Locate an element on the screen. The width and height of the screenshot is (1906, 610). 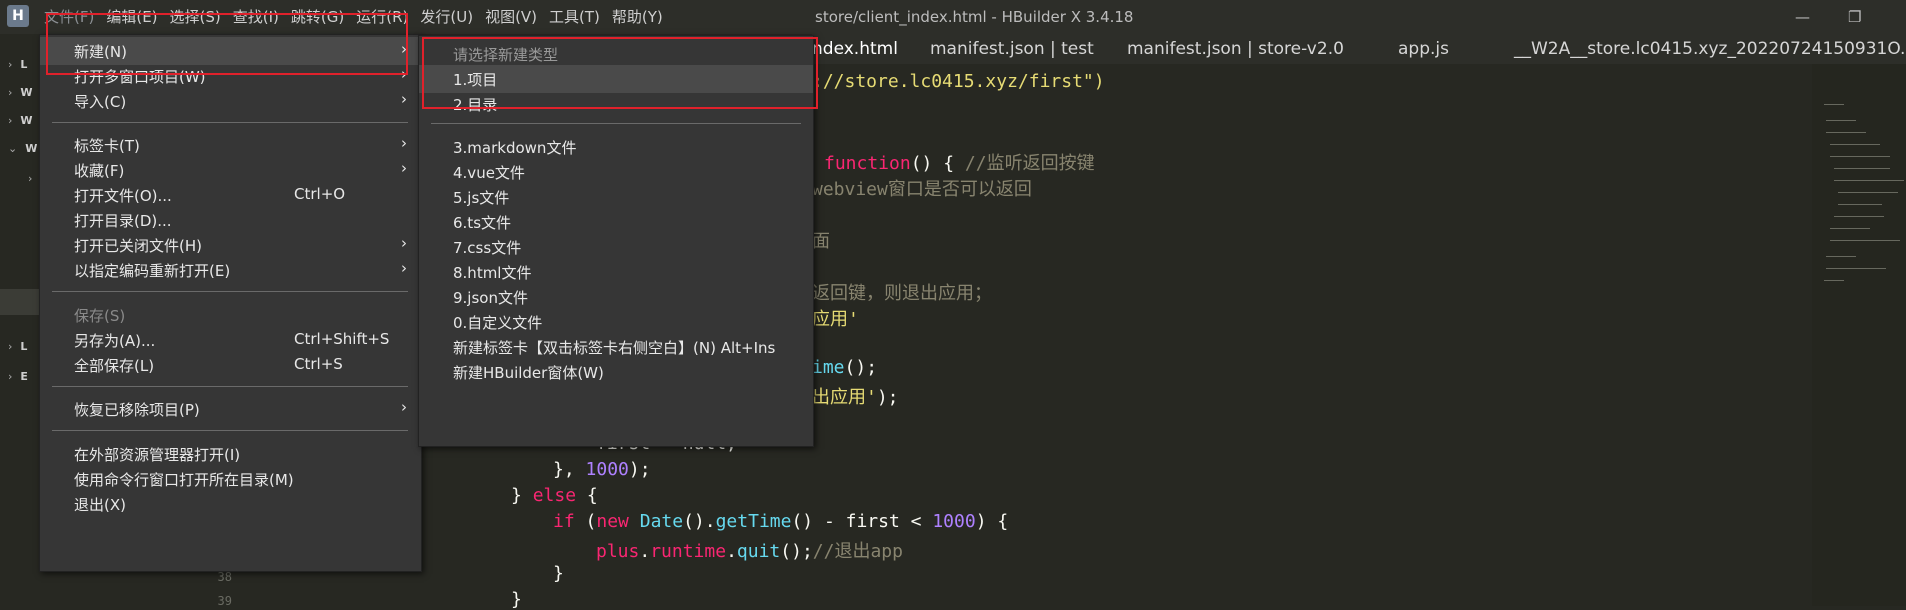
menu-item-new-directory: 2.目录 is located at coordinates (616, 104).